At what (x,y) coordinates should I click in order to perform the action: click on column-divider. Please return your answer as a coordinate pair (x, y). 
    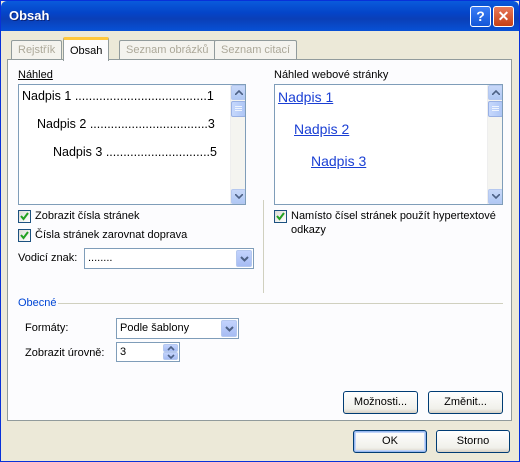
    Looking at the image, I should click on (263, 246).